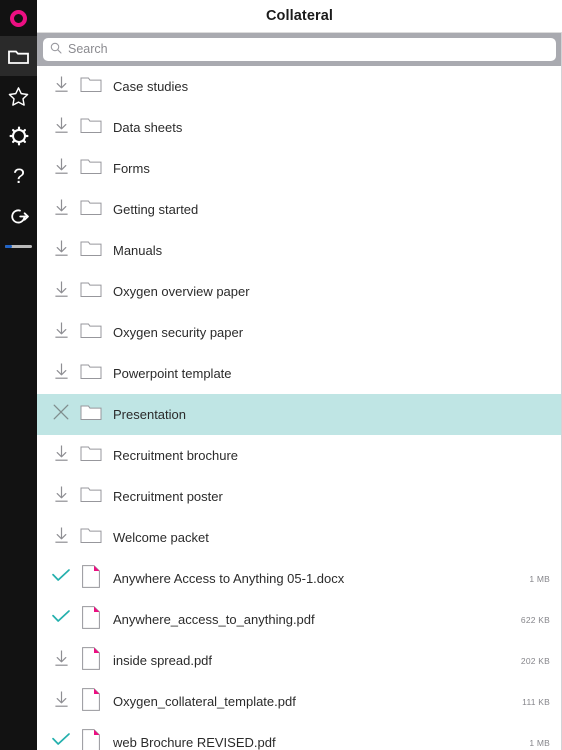 The height and width of the screenshot is (750, 562). What do you see at coordinates (18, 56) in the screenshot?
I see `sidebar-item-files` at bounding box center [18, 56].